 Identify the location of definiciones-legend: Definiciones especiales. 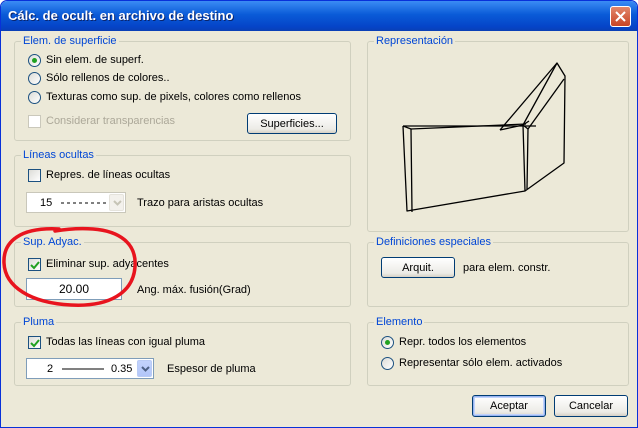
(433, 242).